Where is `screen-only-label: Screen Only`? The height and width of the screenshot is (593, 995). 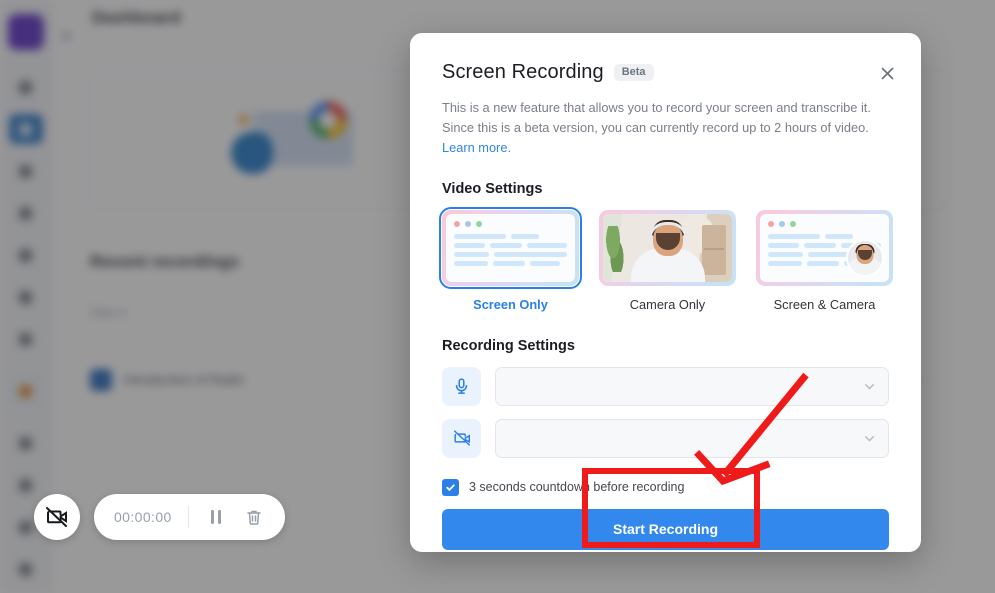
screen-only-label: Screen Only is located at coordinates (510, 304).